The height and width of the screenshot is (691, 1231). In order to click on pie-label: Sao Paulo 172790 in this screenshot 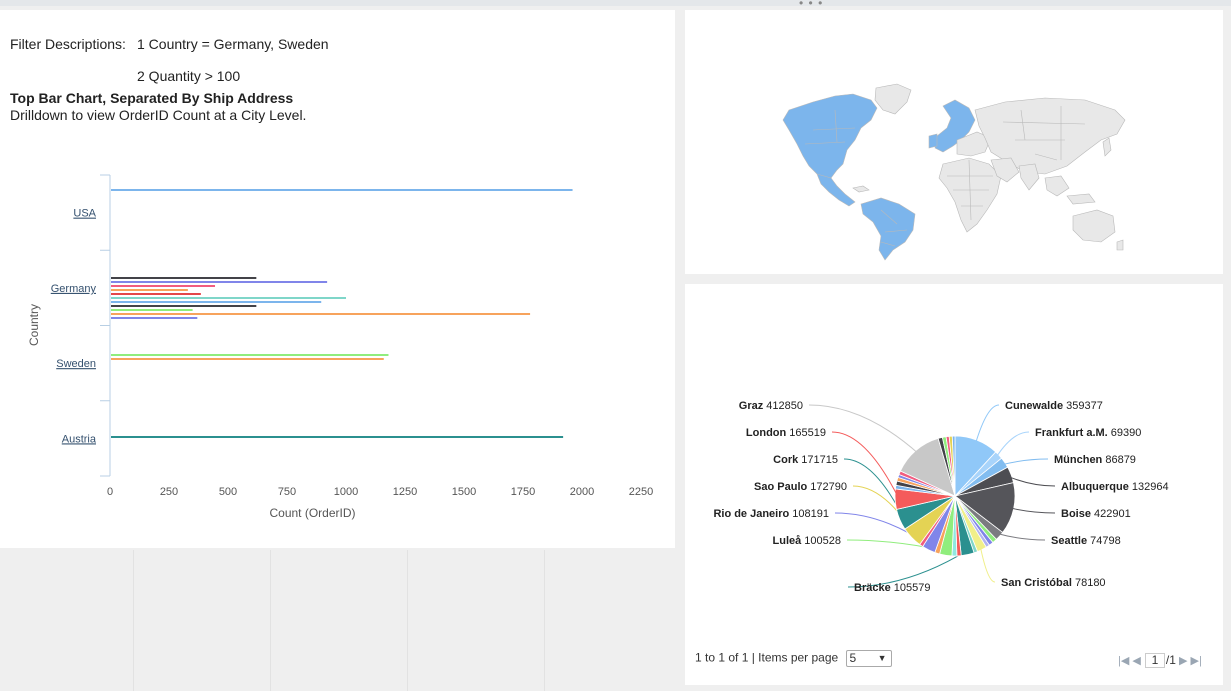, I will do `click(800, 487)`.